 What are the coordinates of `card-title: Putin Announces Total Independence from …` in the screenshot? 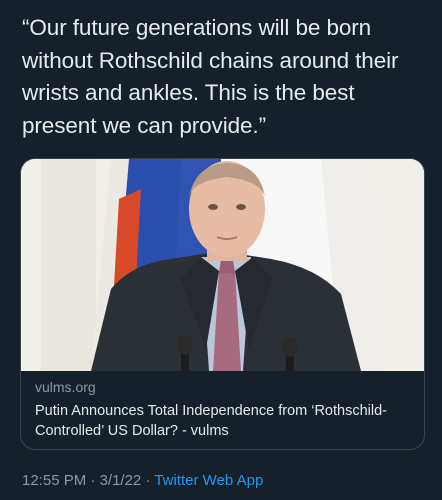 It's located at (225, 421).